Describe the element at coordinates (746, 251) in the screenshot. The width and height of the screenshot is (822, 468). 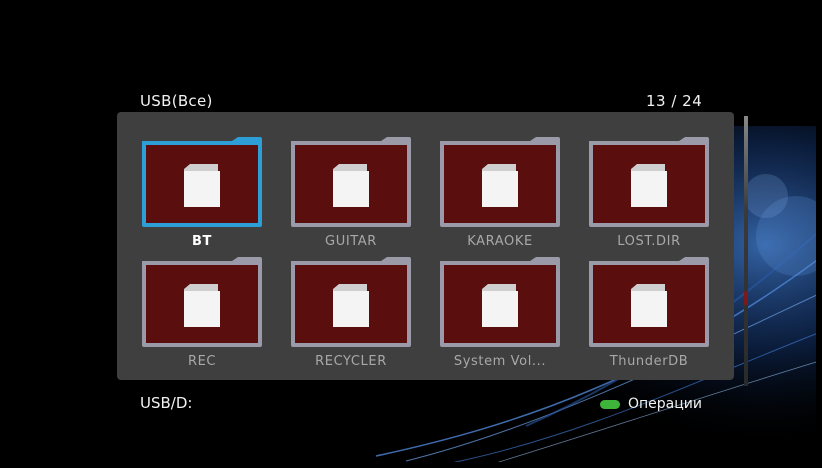
I see `scrollbar` at that location.